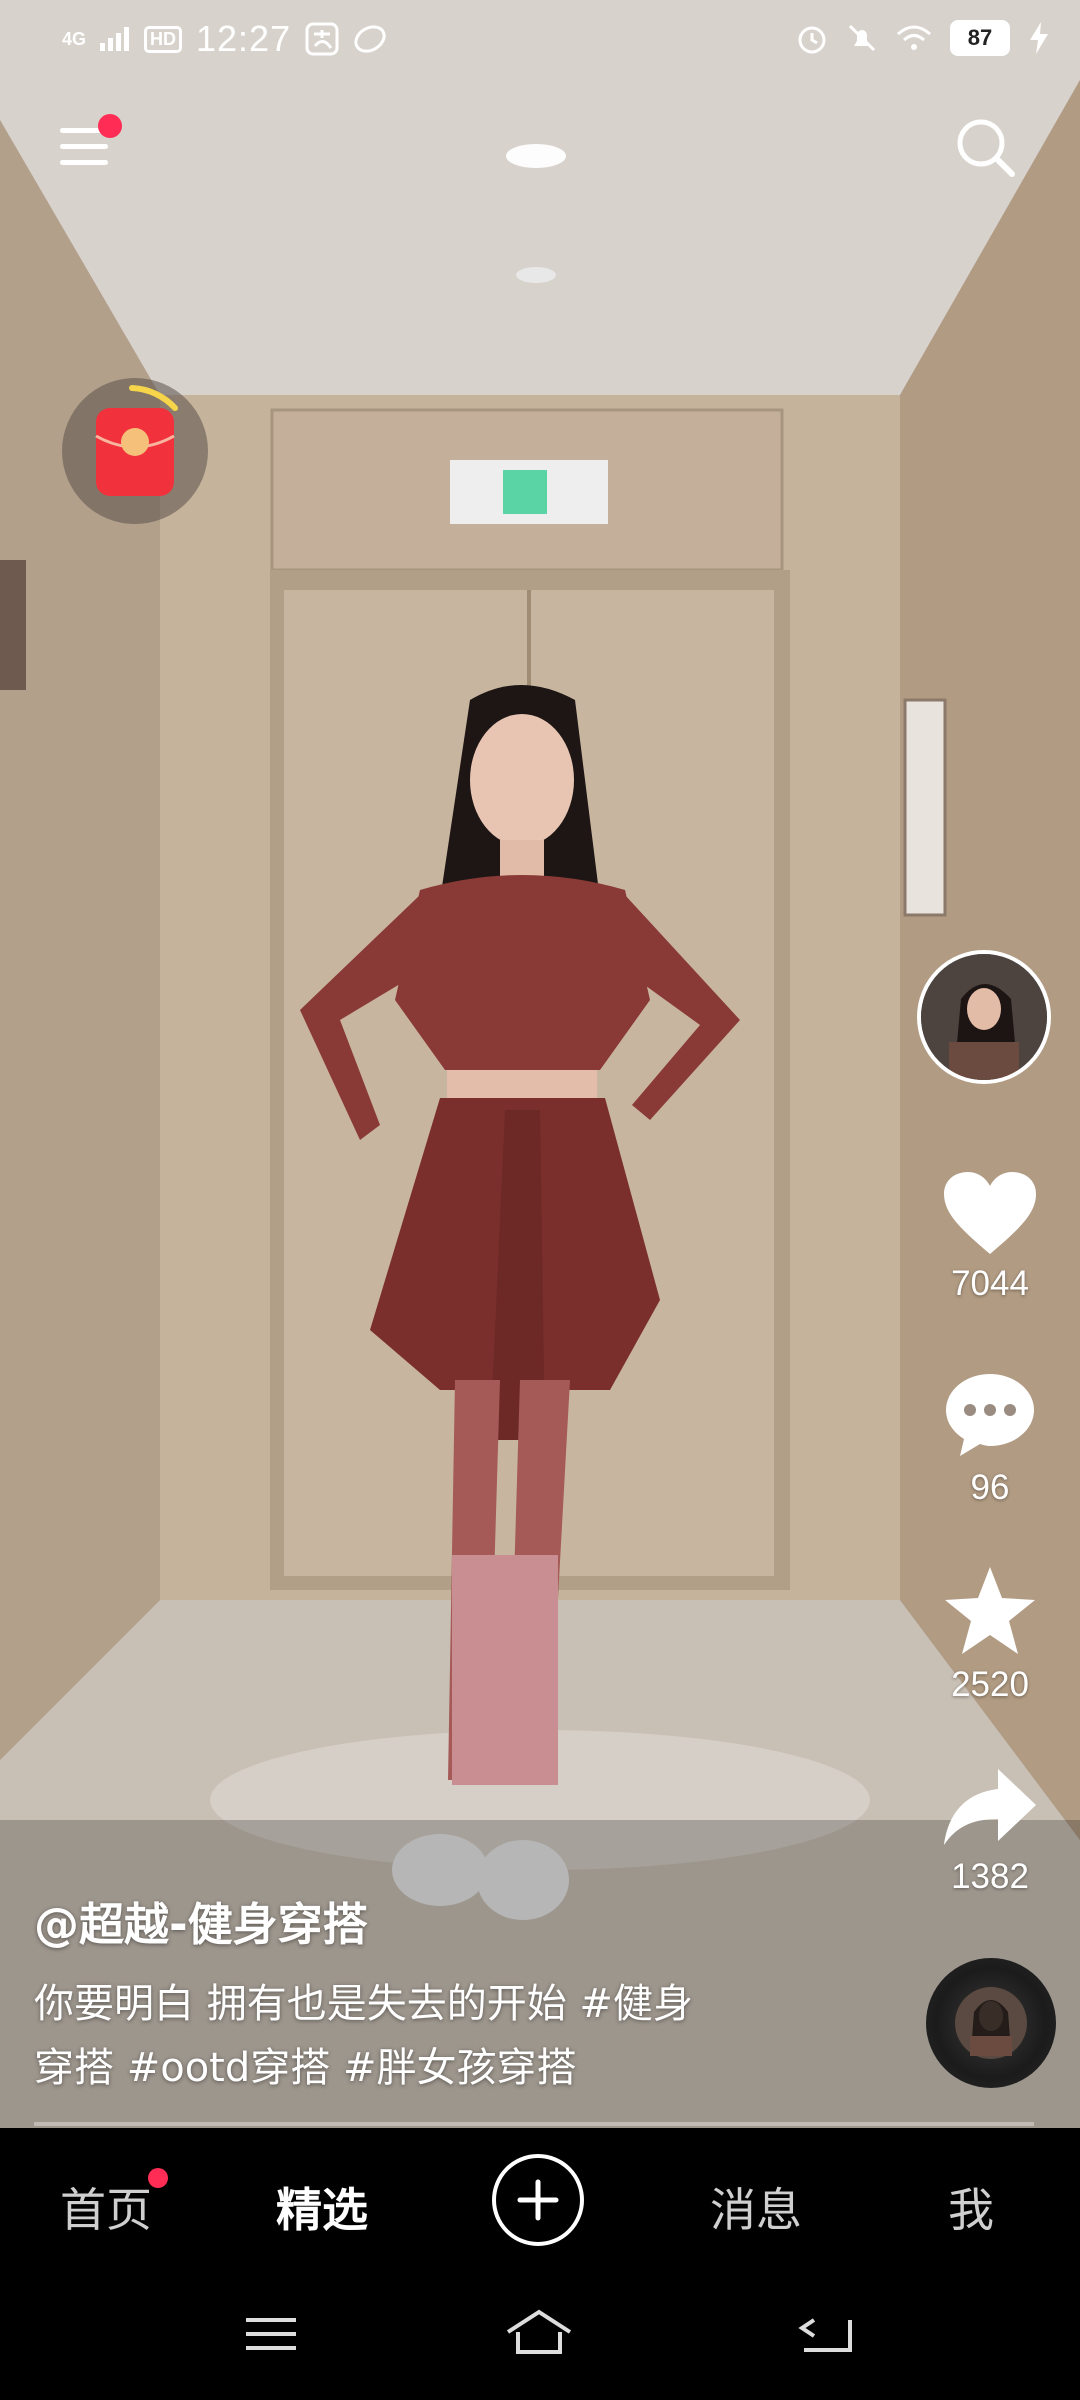 The image size is (1080, 2400). I want to click on home-button, so click(539, 2334).